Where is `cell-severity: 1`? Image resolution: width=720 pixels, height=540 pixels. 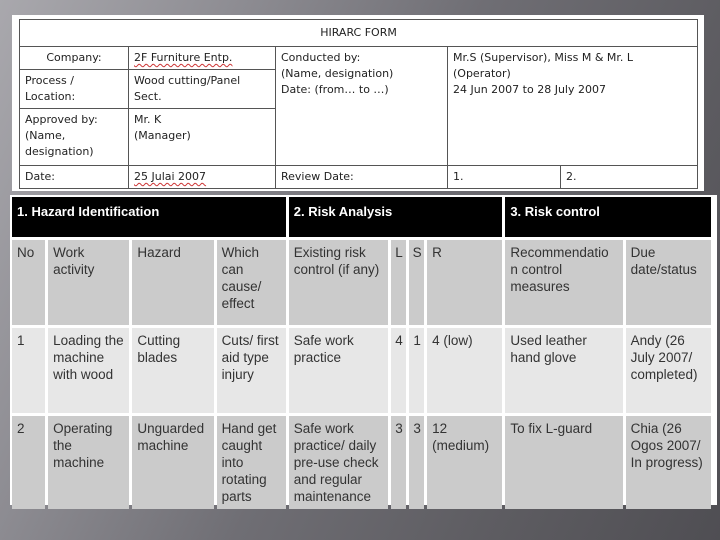 cell-severity: 1 is located at coordinates (417, 370).